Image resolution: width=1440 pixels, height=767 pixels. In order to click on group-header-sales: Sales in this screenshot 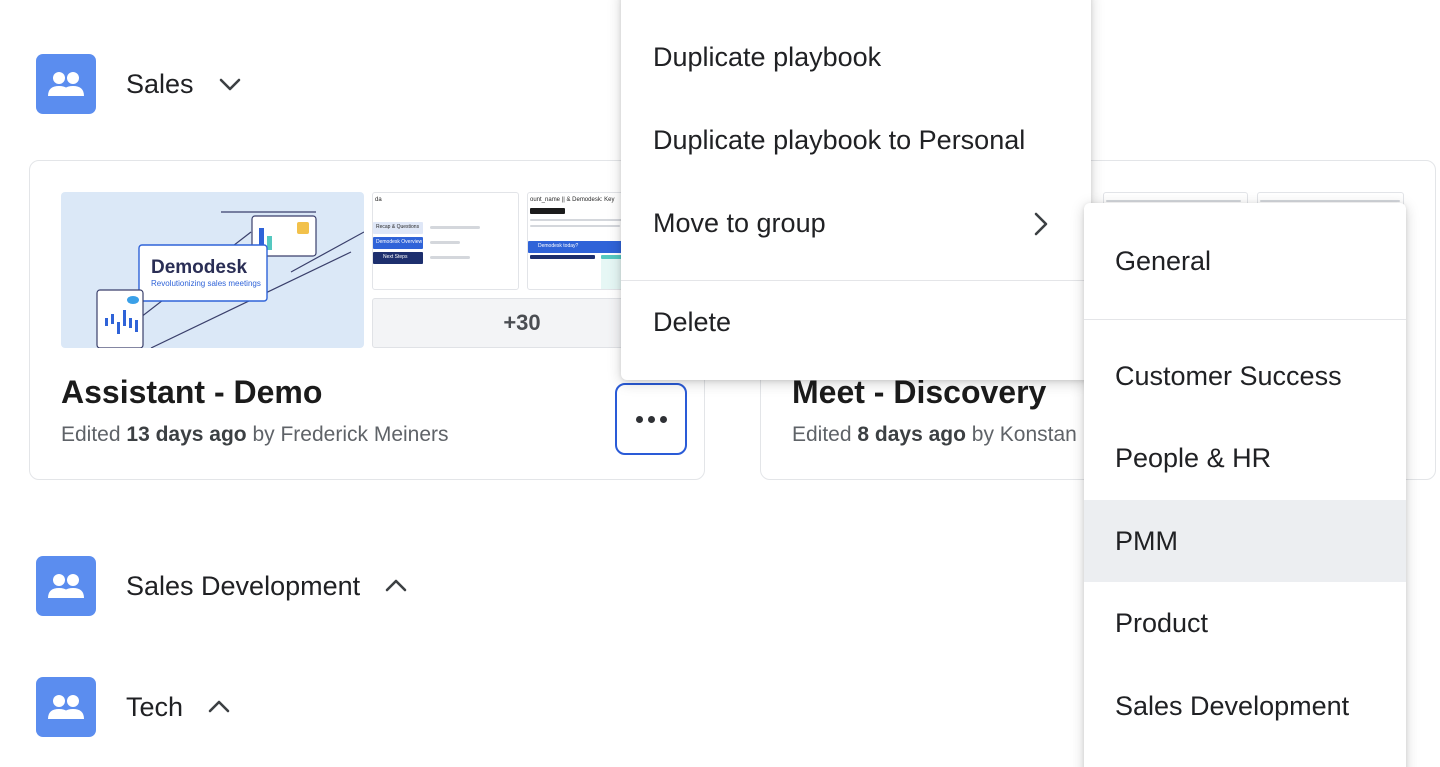, I will do `click(140, 84)`.